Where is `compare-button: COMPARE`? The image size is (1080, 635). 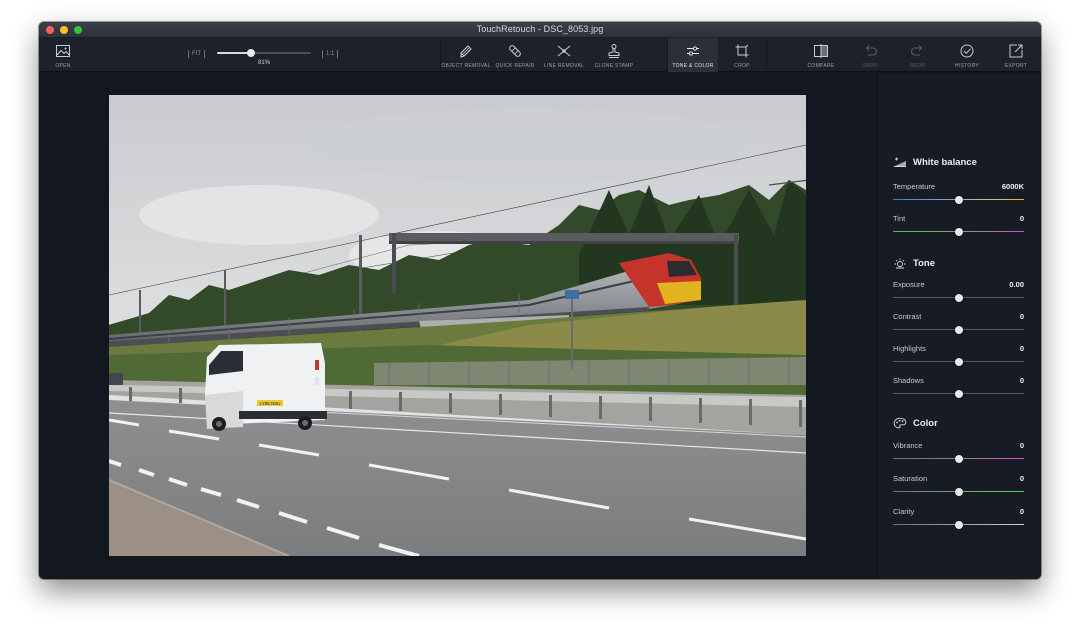
compare-button: COMPARE is located at coordinates (821, 55).